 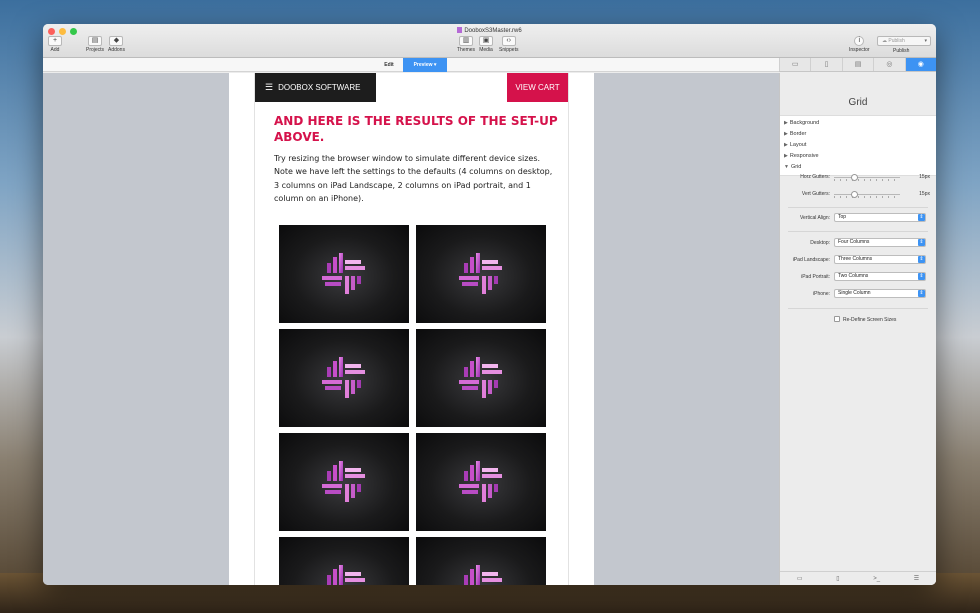 I want to click on inspector-section-label: Background, so click(x=804, y=123).